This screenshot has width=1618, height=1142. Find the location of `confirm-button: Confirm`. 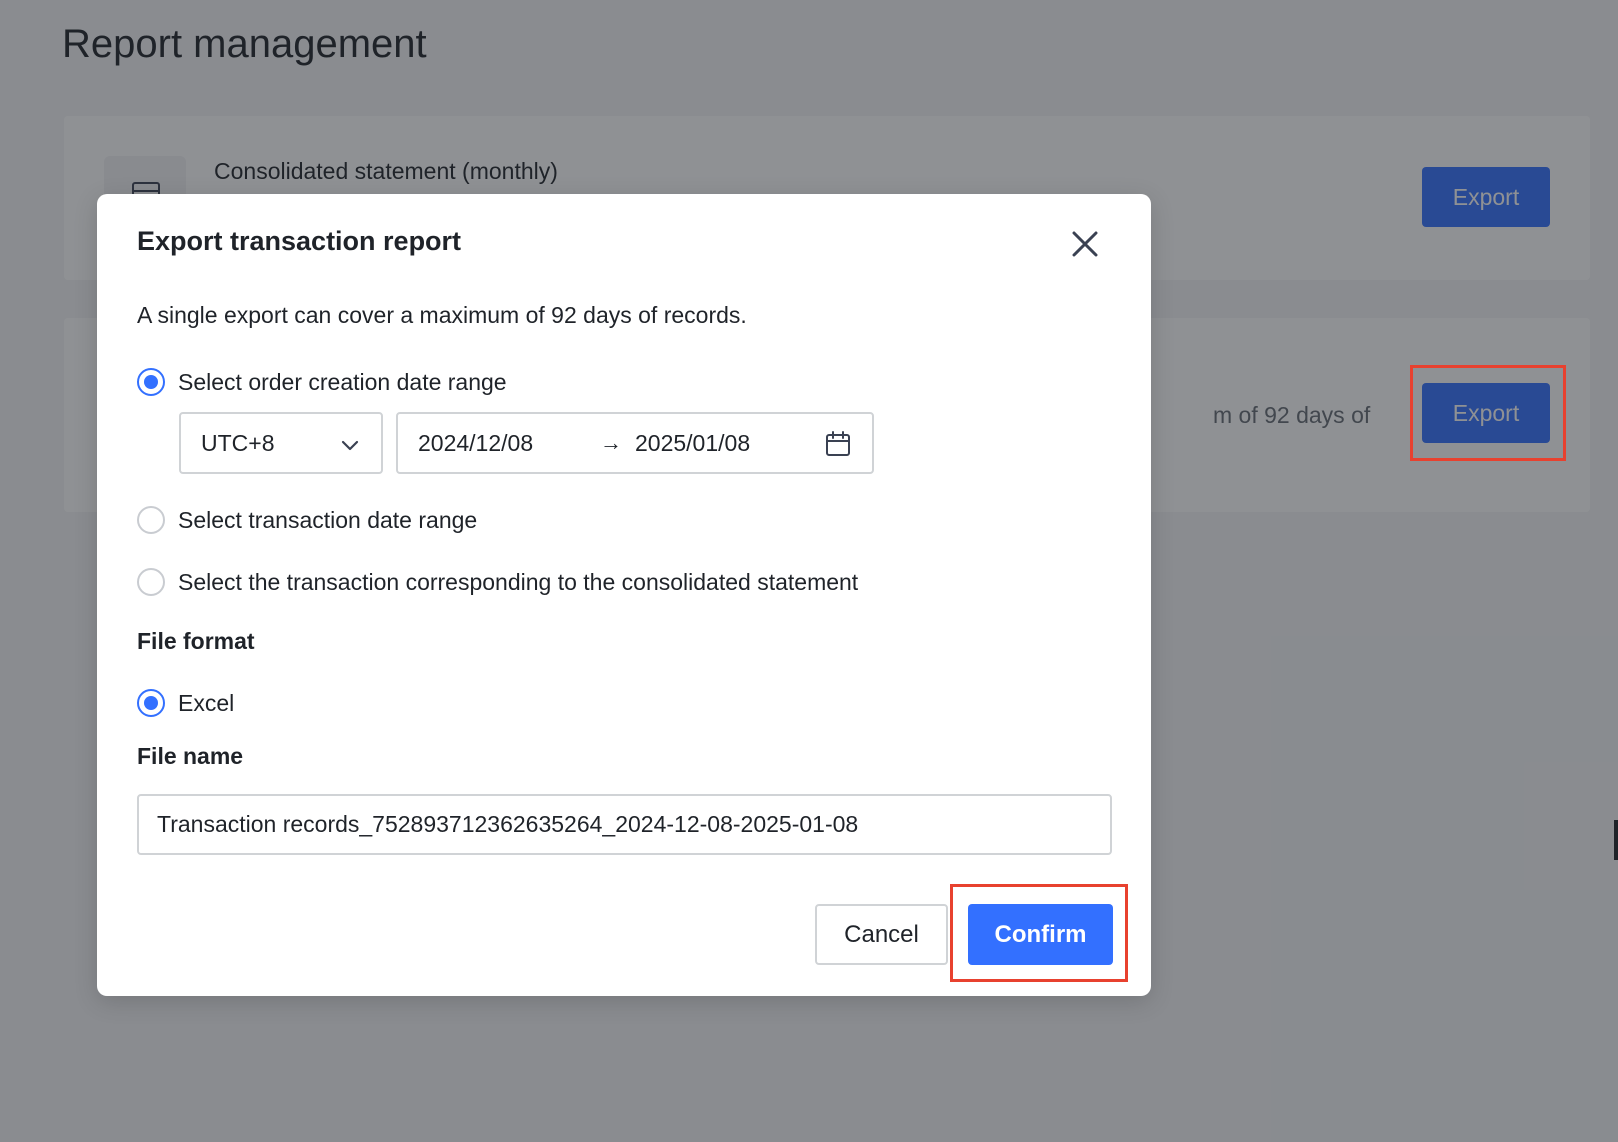

confirm-button: Confirm is located at coordinates (1040, 934).